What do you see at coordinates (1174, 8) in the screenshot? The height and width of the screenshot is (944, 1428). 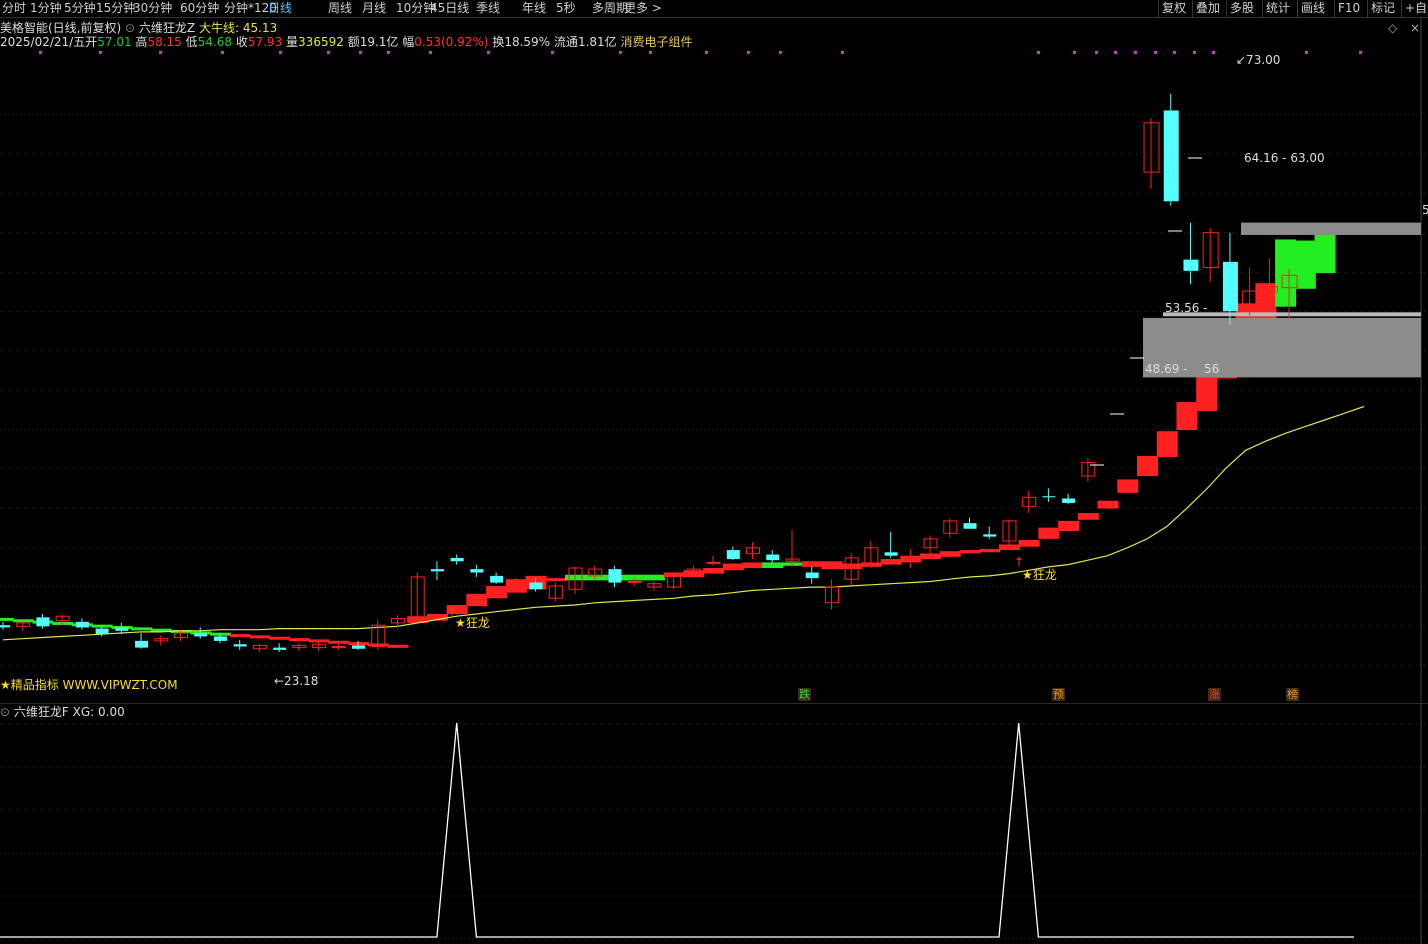 I see `toolbar-button-0: 复权` at bounding box center [1174, 8].